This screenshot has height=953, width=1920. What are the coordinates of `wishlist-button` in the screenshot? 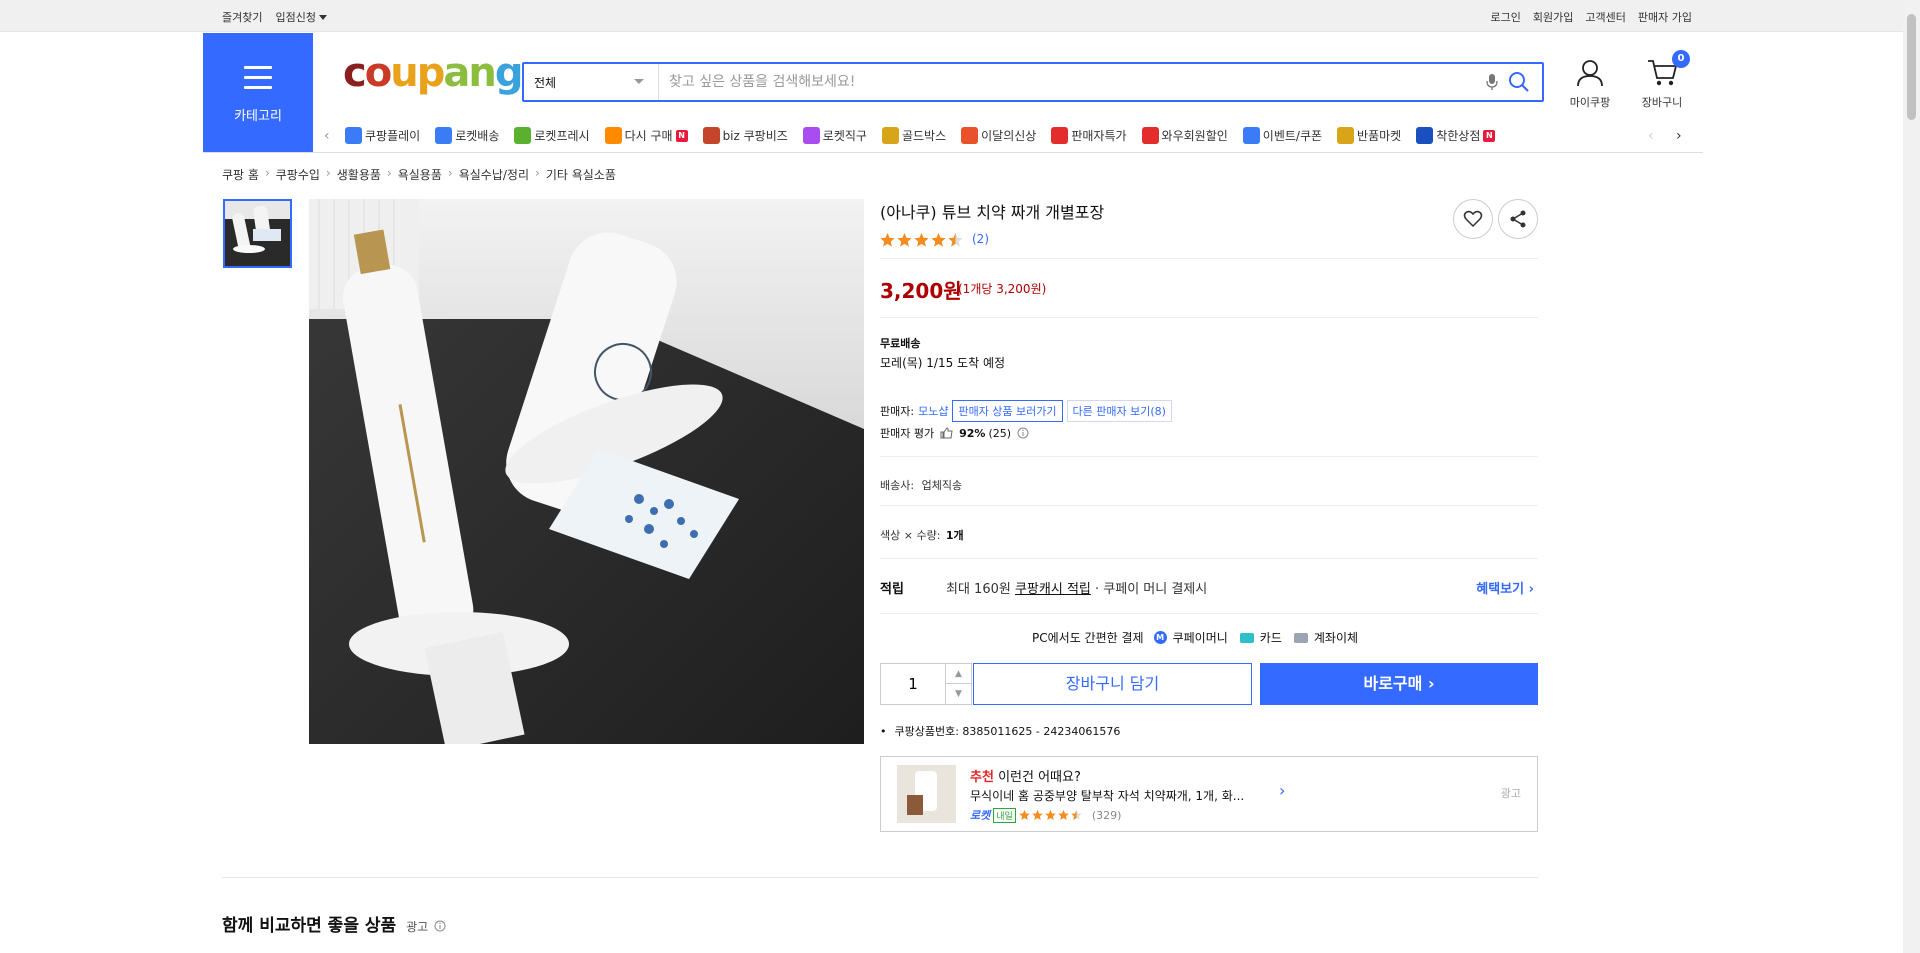 It's located at (1473, 219).